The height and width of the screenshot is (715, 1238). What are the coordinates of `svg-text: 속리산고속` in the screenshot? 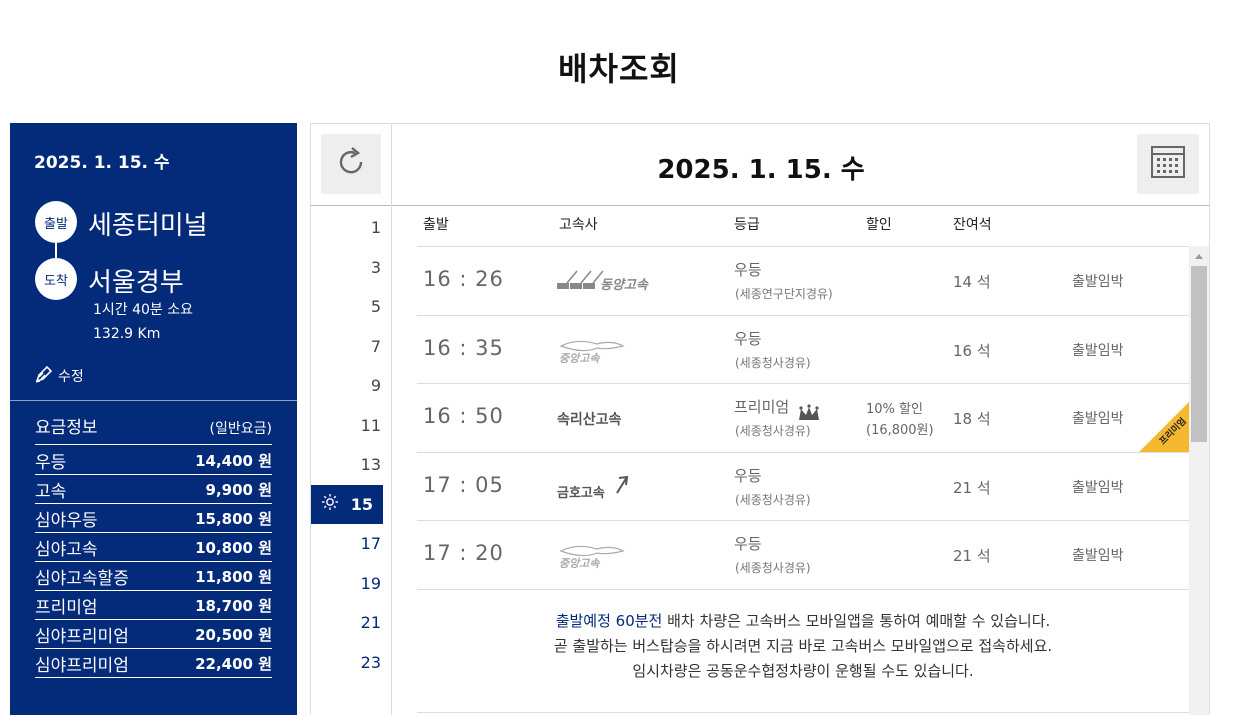 It's located at (589, 419).